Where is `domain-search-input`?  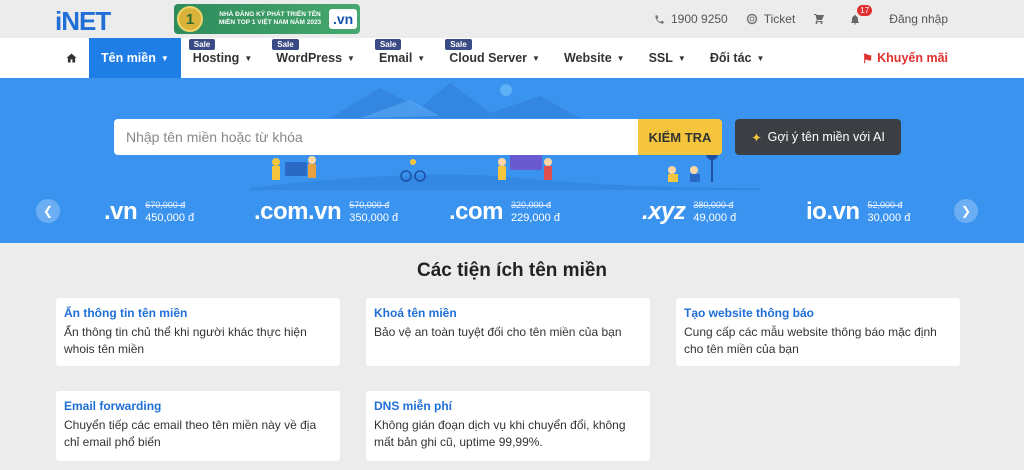 domain-search-input is located at coordinates (376, 137).